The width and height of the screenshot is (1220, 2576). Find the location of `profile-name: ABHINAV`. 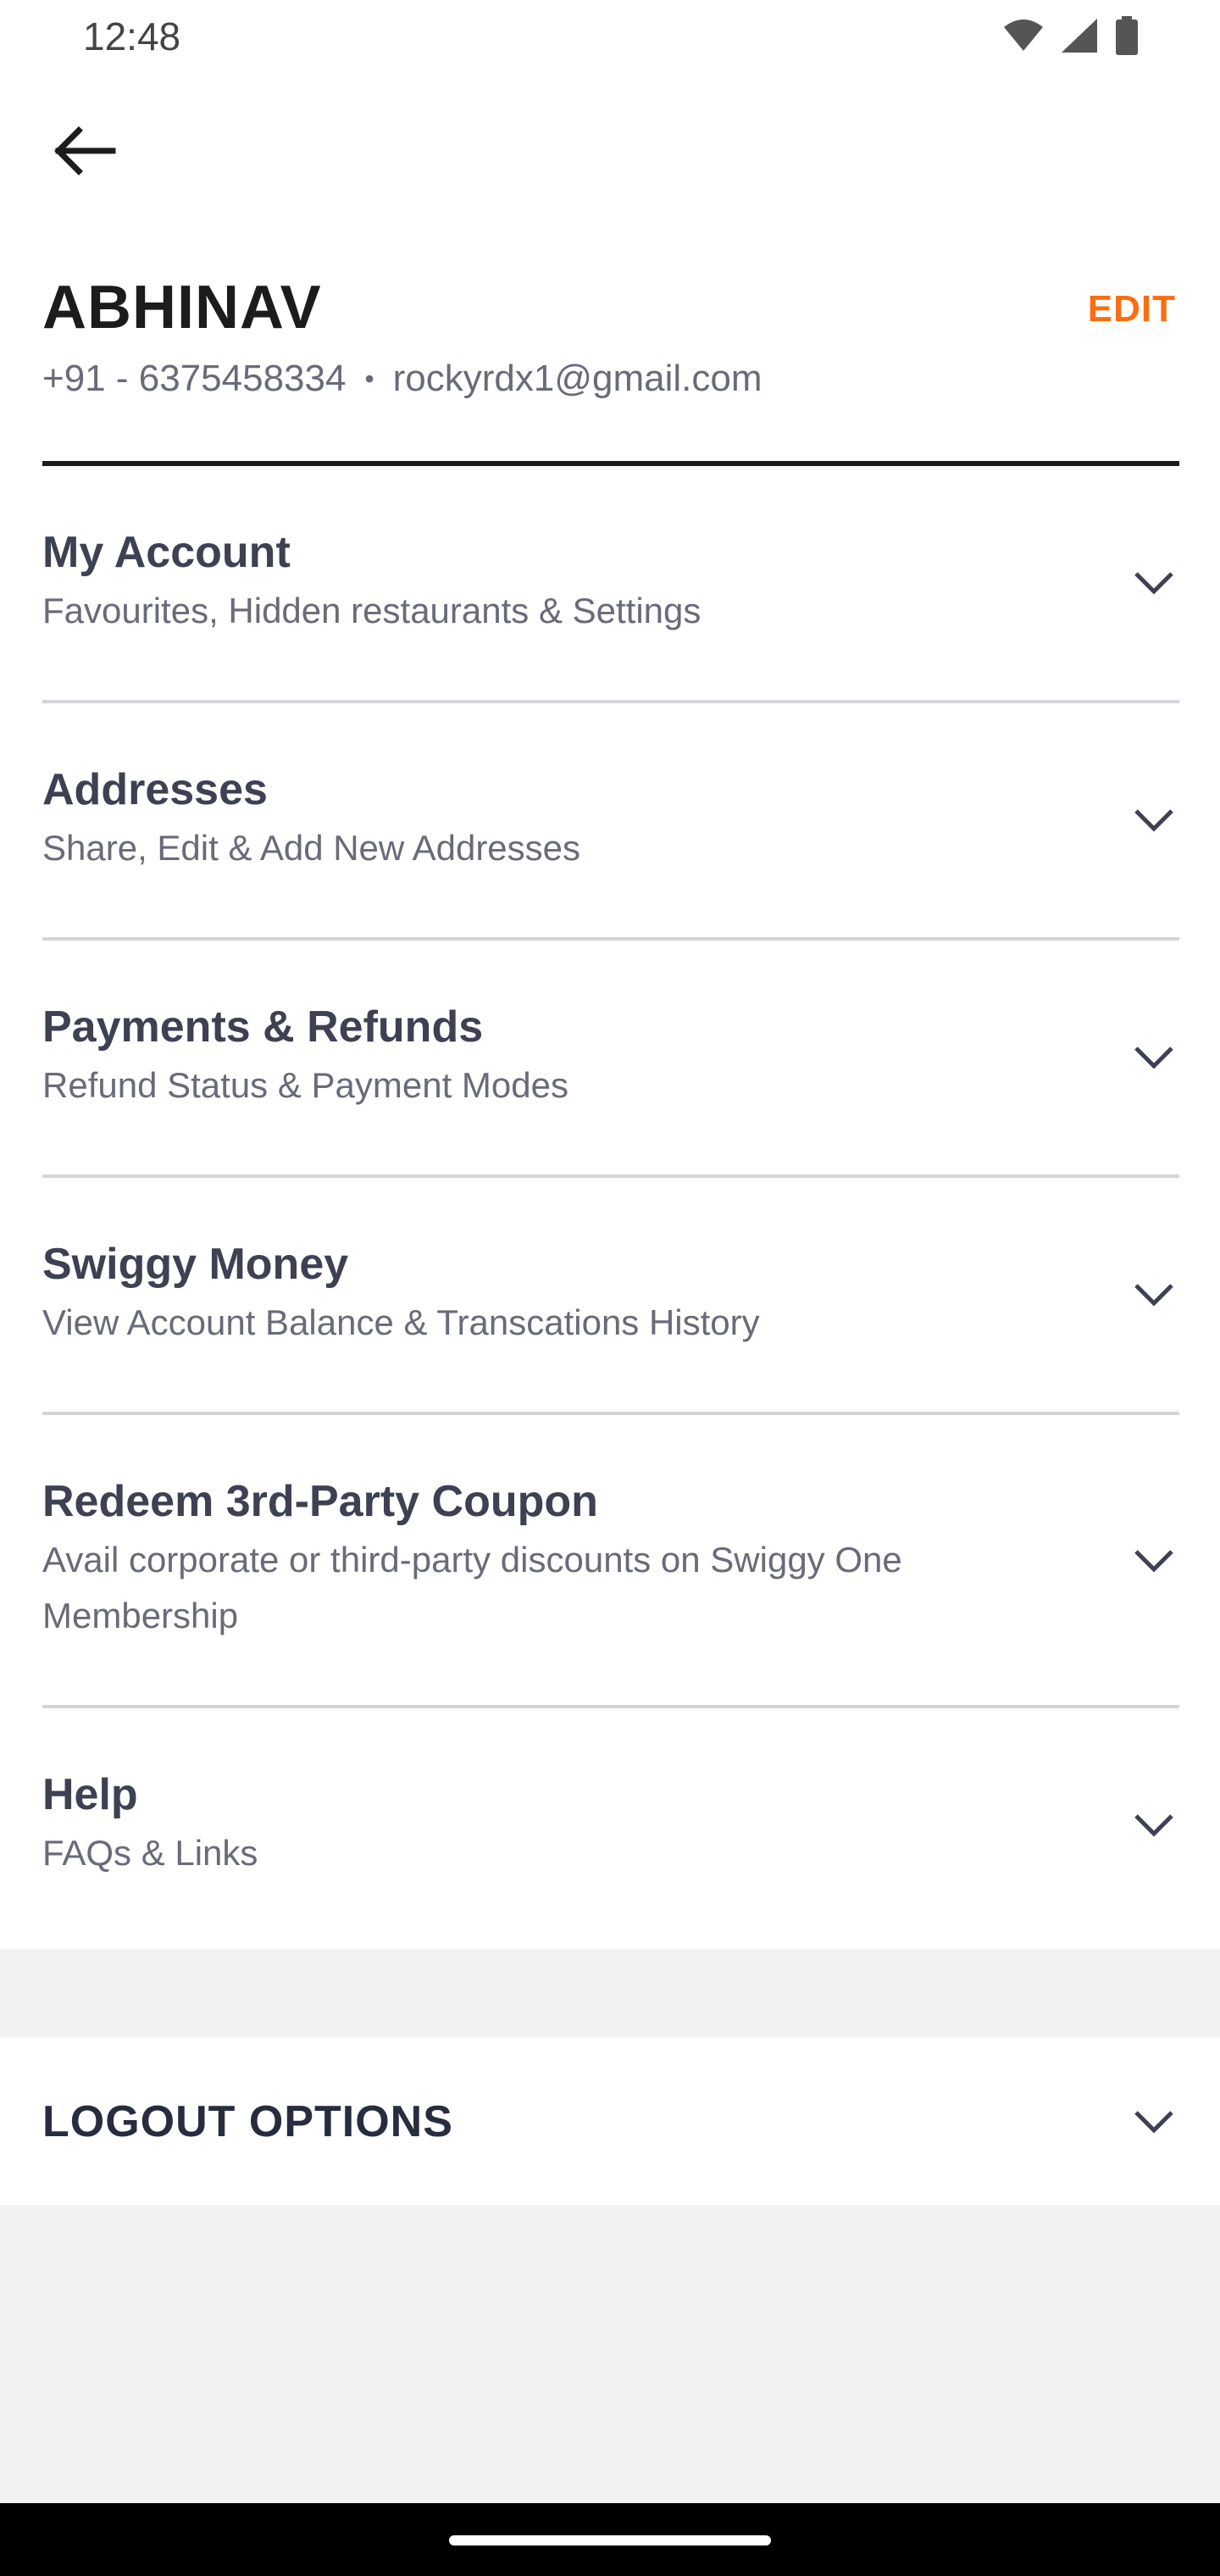

profile-name: ABHINAV is located at coordinates (182, 307).